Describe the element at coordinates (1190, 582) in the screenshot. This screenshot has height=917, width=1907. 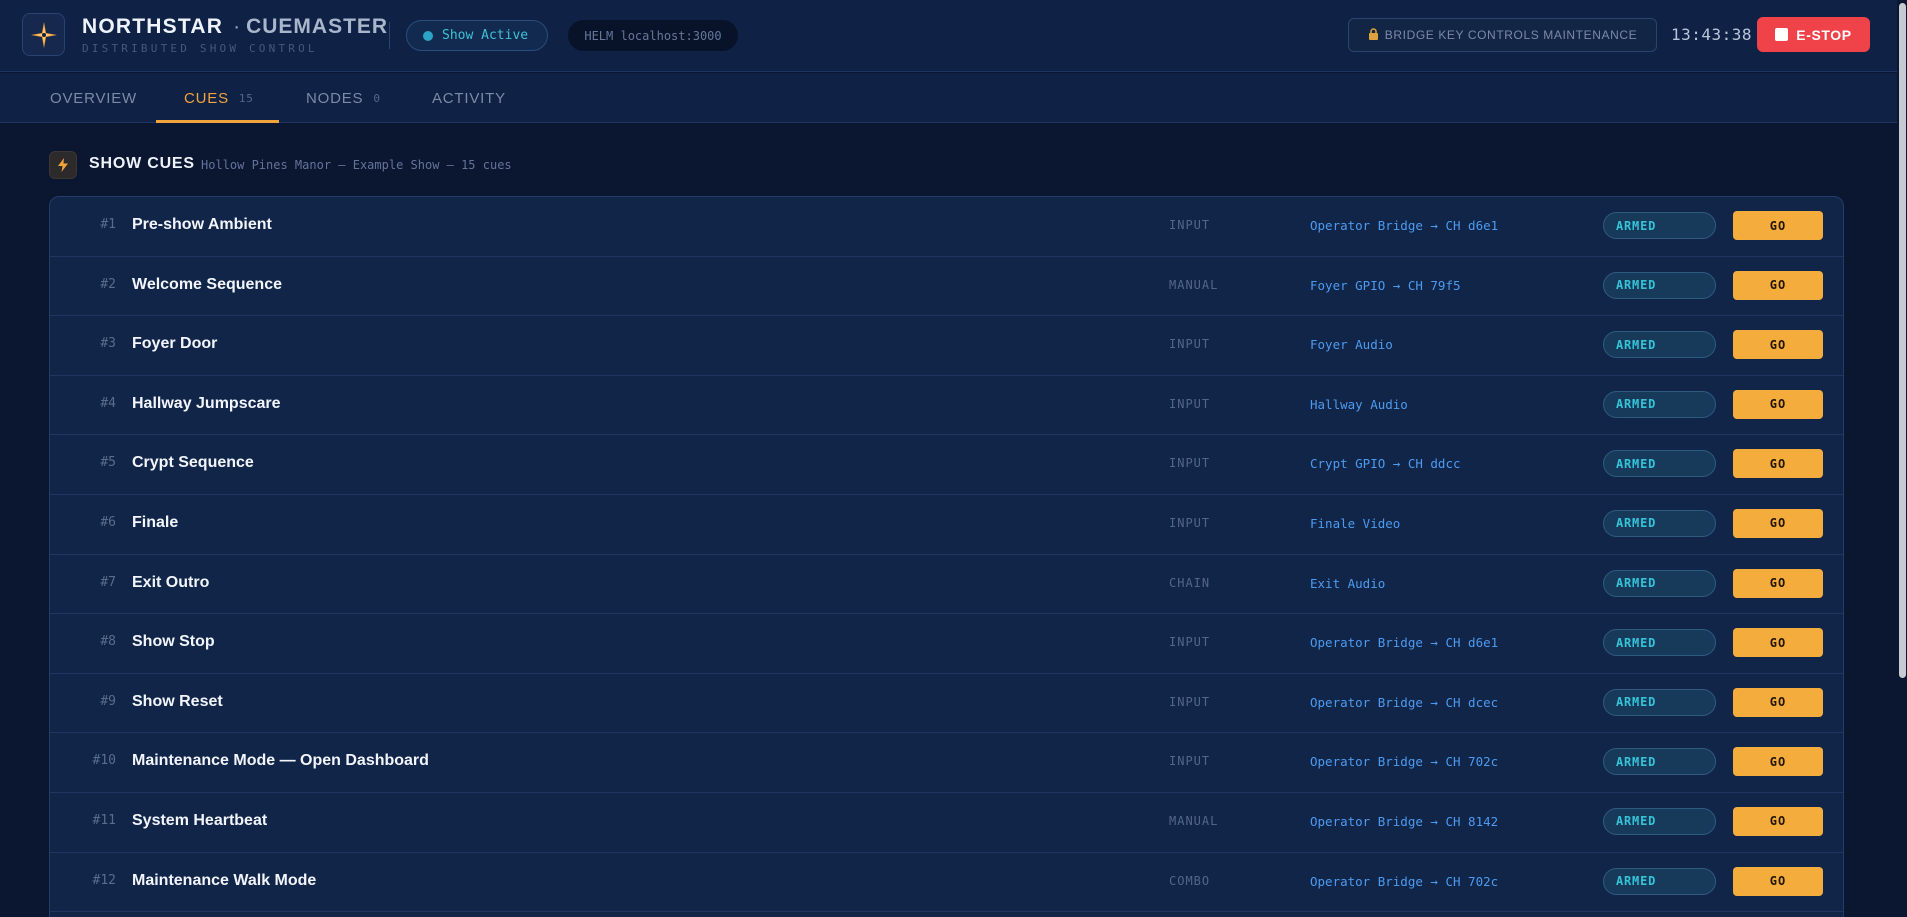
I see `cue-trigger: CHAIN` at that location.